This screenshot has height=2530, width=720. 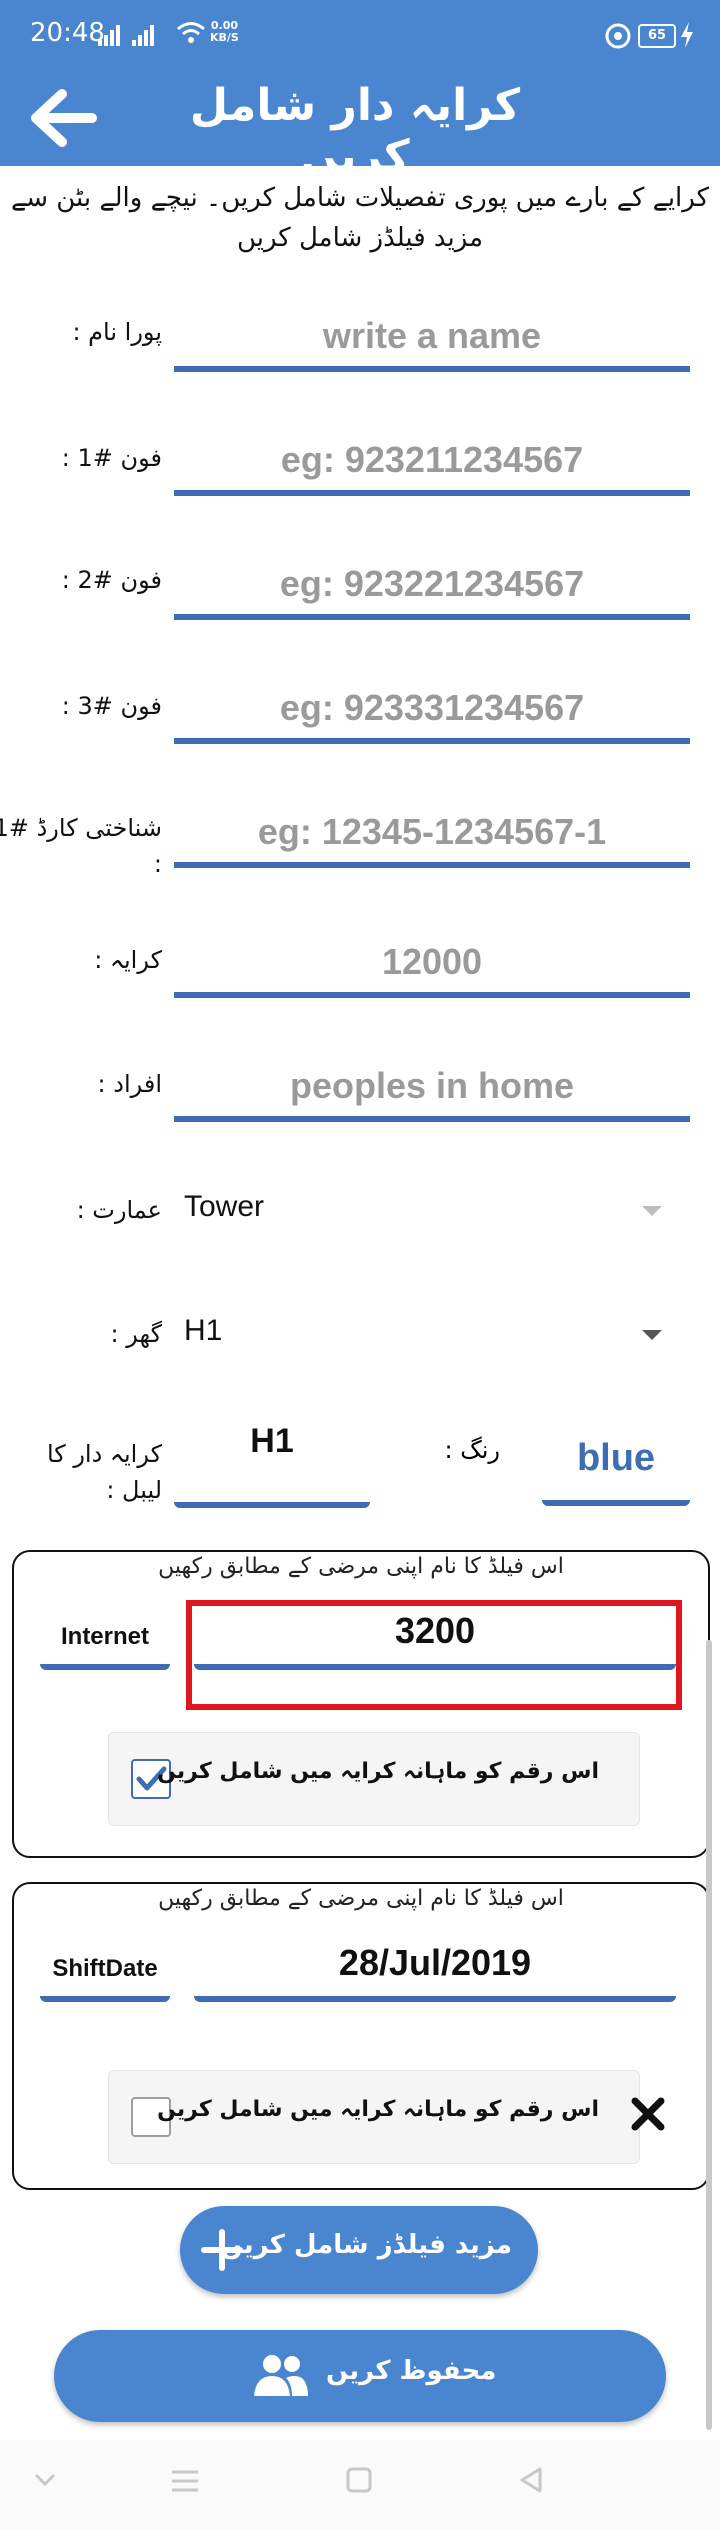 I want to click on house-select: H1, so click(x=432, y=1334).